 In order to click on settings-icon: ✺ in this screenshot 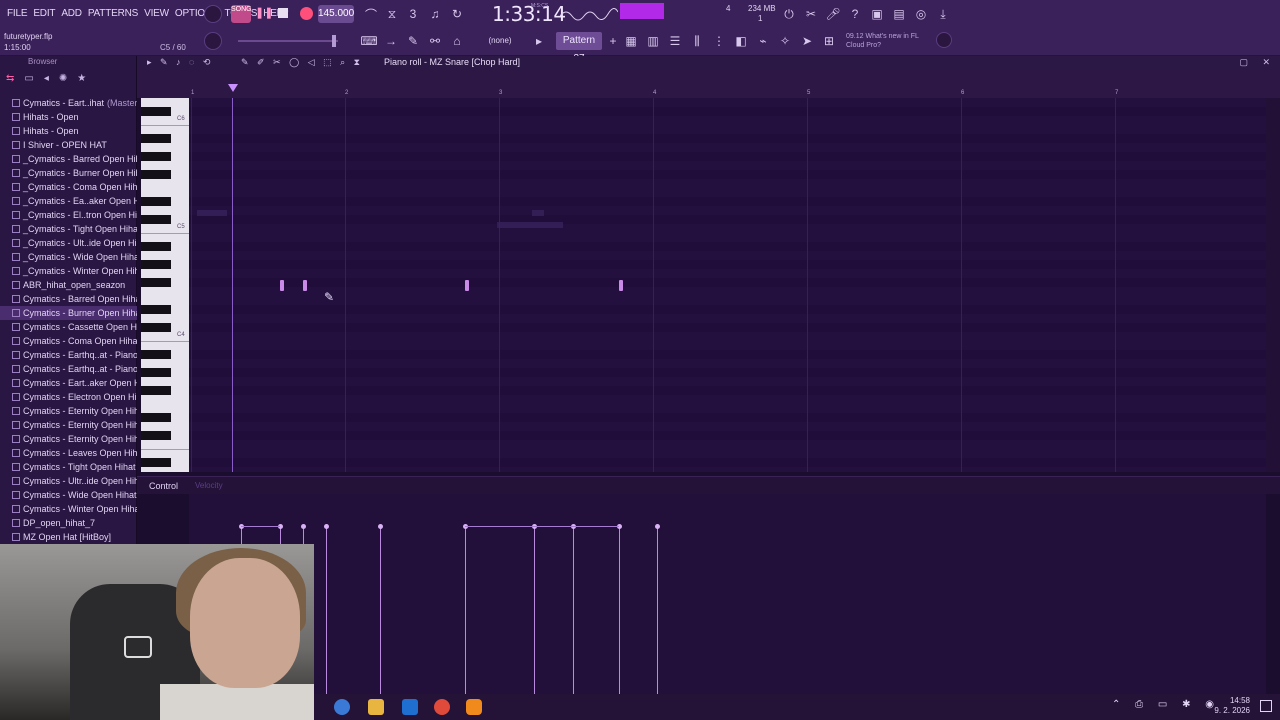, I will do `click(63, 78)`.